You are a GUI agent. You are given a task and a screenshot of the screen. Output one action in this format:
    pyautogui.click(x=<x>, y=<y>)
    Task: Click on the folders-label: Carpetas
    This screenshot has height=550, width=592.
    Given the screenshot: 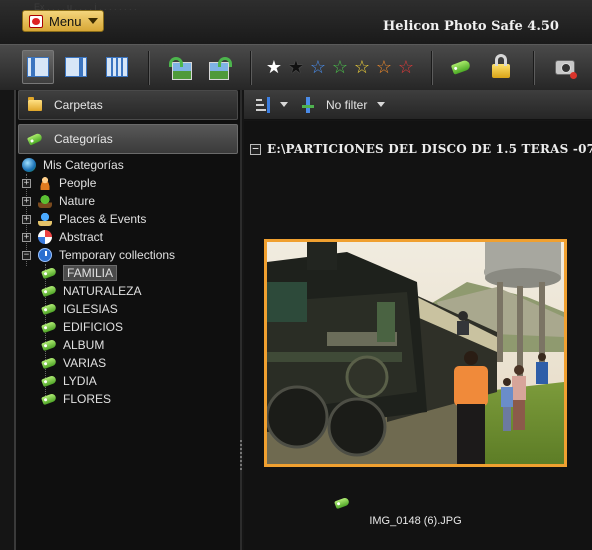 What is the action you would take?
    pyautogui.click(x=78, y=105)
    